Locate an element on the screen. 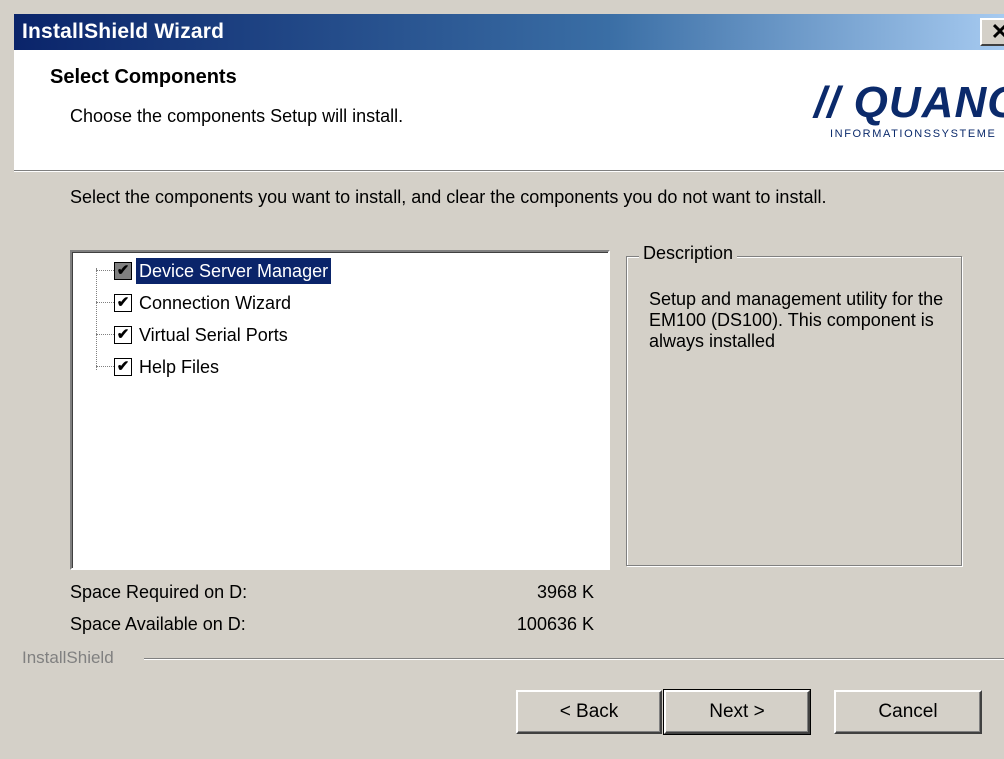  brand-divider-highlight is located at coordinates (574, 659).